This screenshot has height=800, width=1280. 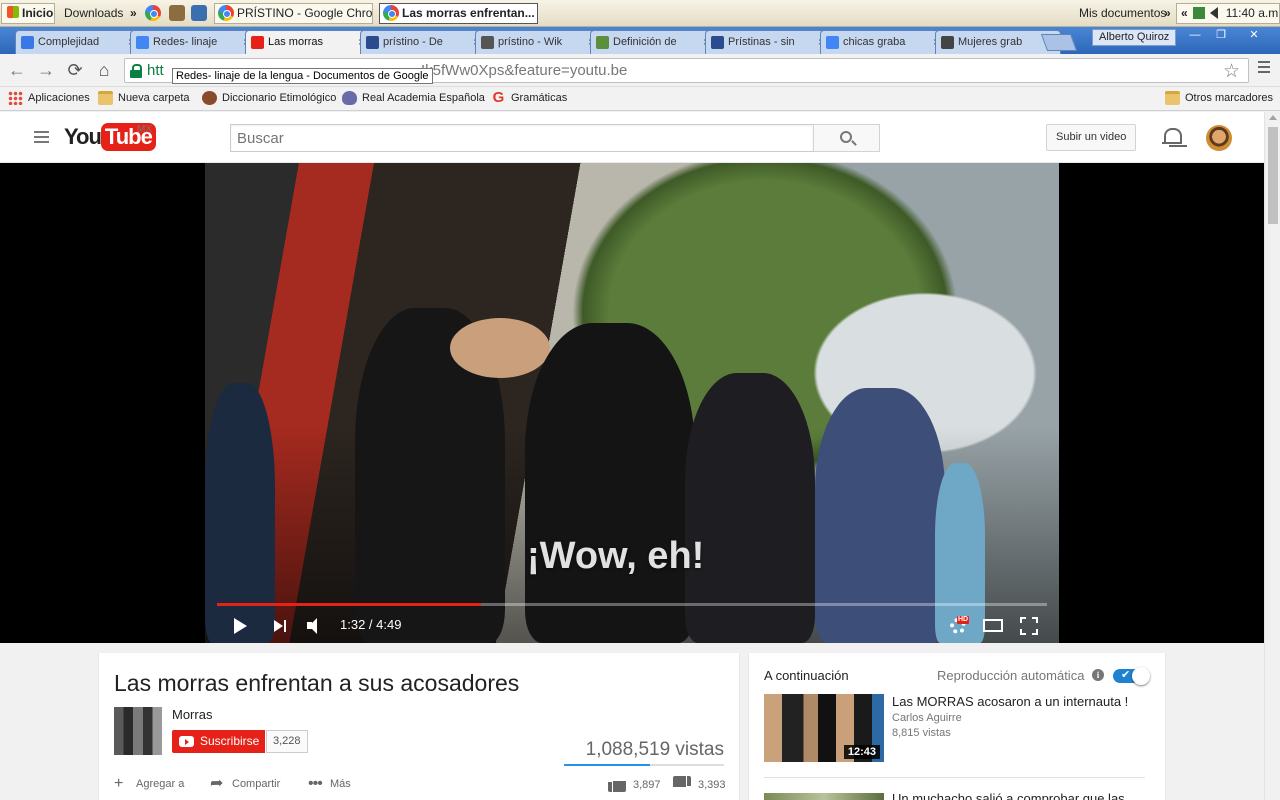 I want to click on browser-tab: Redes- linaje×, so click(x=193, y=42).